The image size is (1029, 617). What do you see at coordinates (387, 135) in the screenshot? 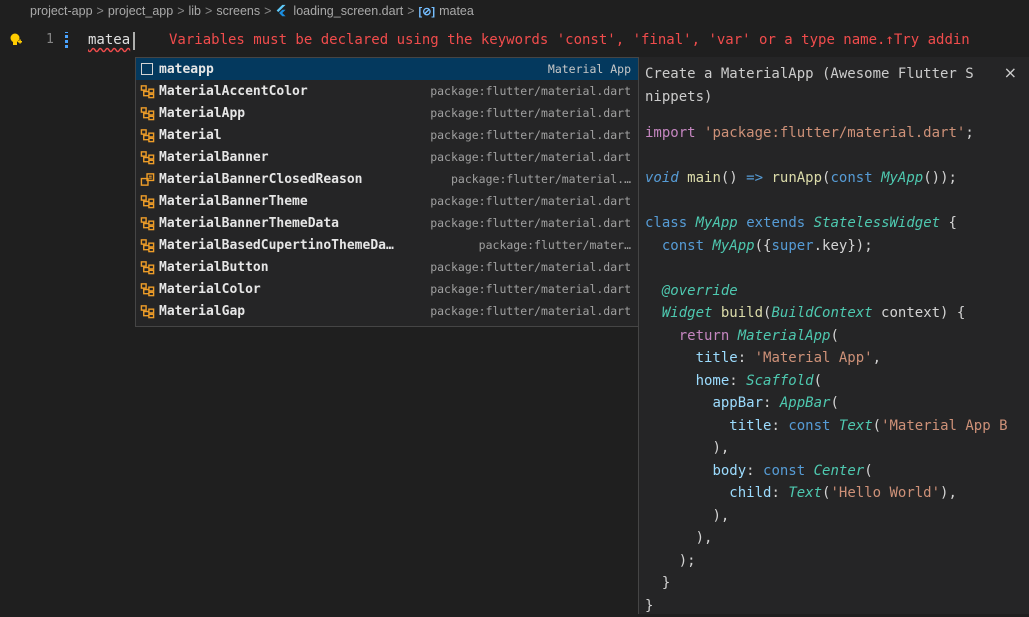
I see `suggestion-item: Material package:flutter/material.dart` at bounding box center [387, 135].